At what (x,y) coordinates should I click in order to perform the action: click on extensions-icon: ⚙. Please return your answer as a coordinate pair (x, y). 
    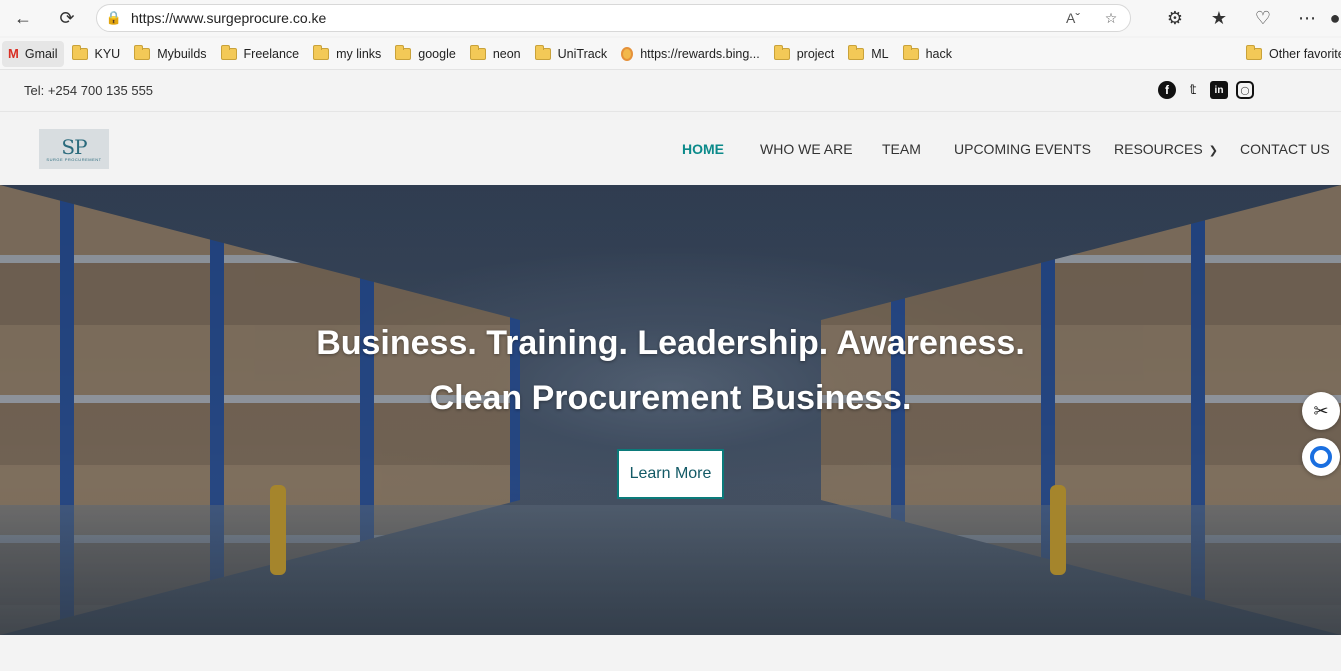
    Looking at the image, I should click on (1175, 18).